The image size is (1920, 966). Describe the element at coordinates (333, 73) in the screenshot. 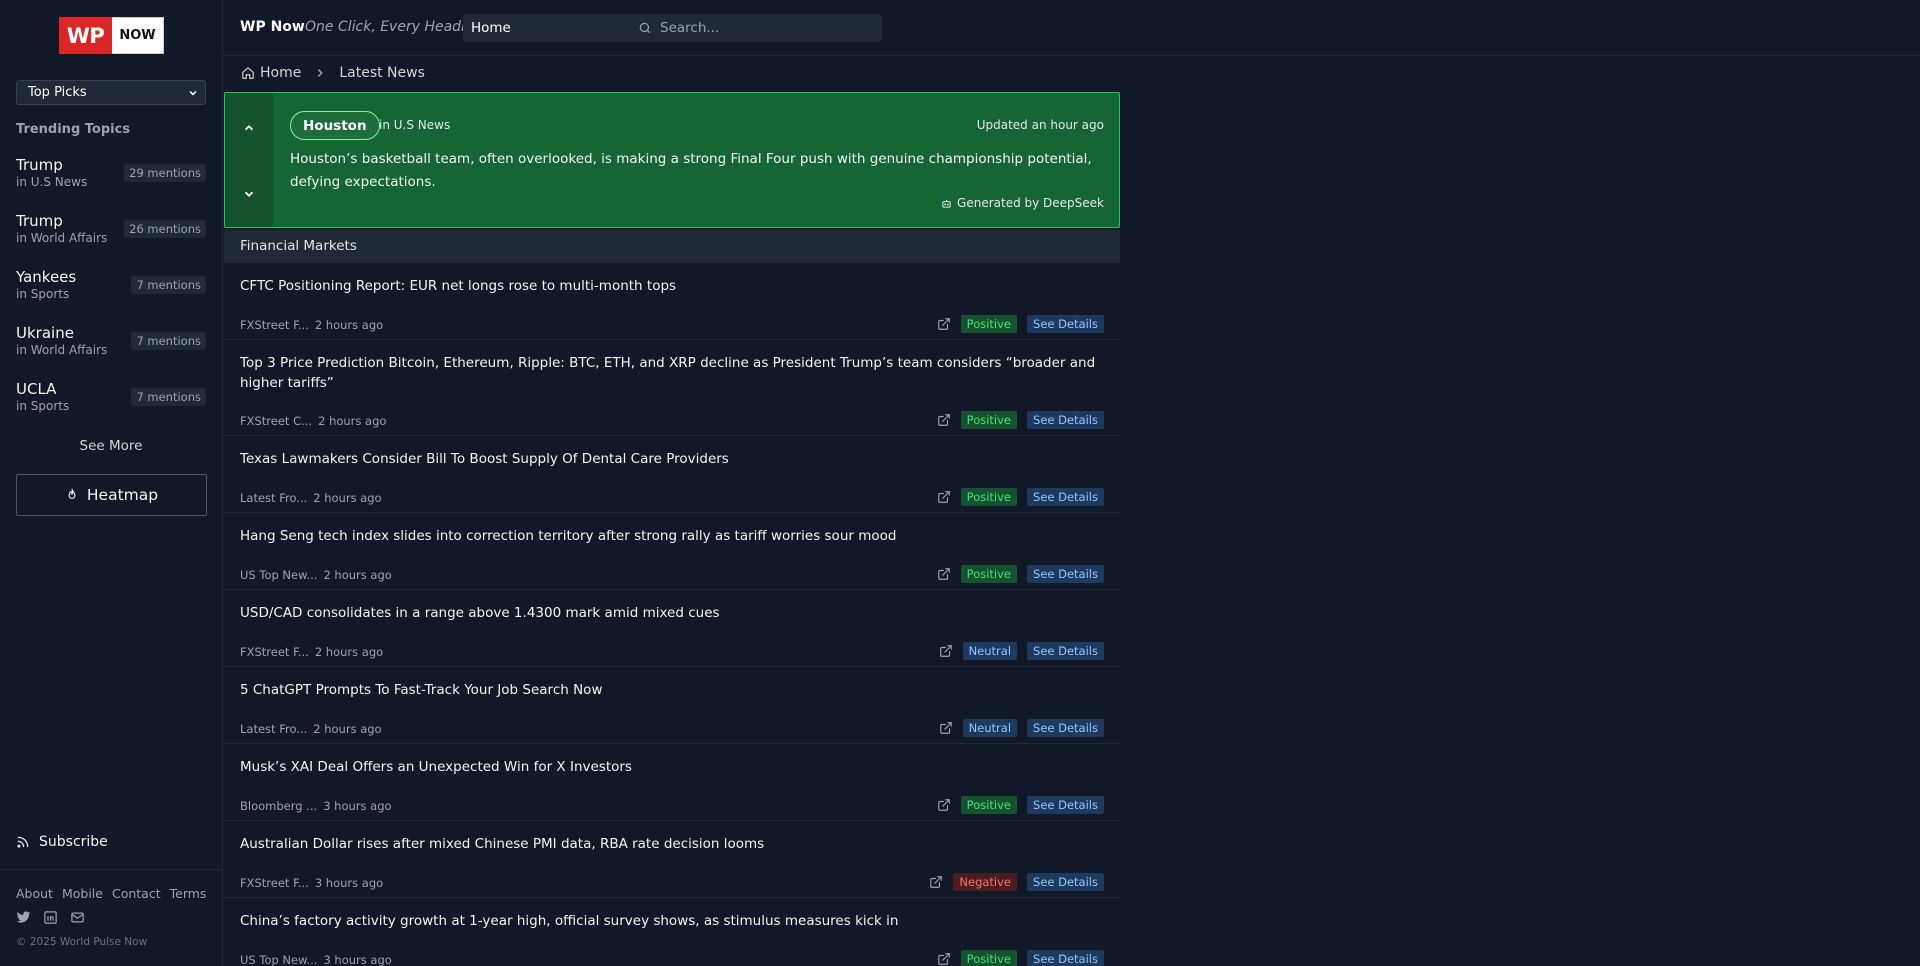

I see `breadcrumb: Home Latest News` at that location.